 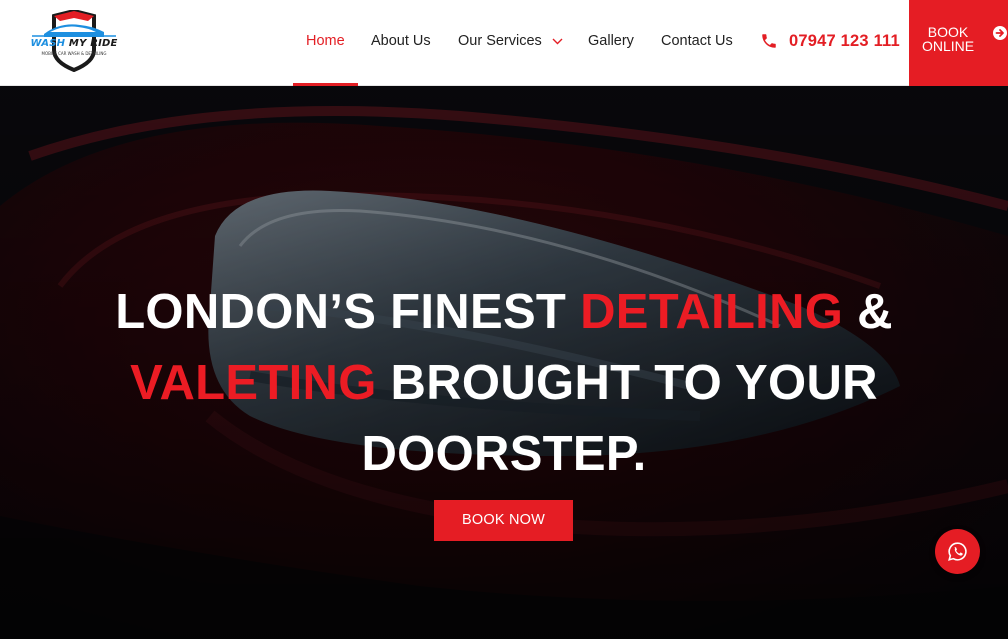 I want to click on phone-number: 07947 123 111, so click(x=844, y=40).